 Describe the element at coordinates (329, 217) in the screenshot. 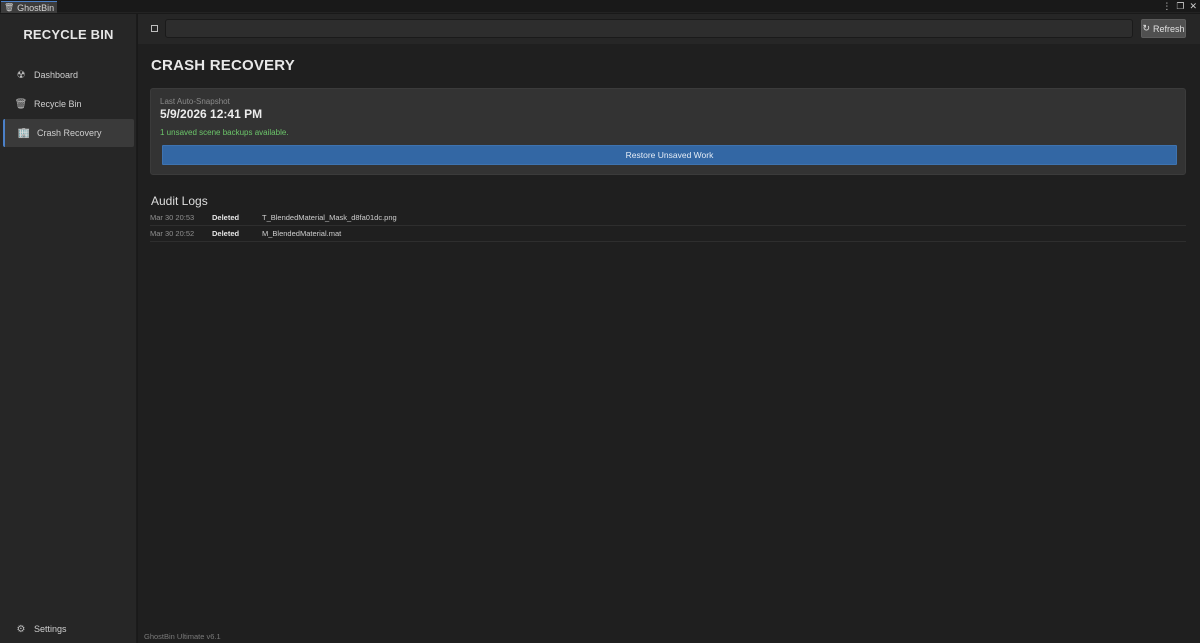

I see `log-file: T_BlendedMaterial_Mask_d8fa01dc.png` at that location.